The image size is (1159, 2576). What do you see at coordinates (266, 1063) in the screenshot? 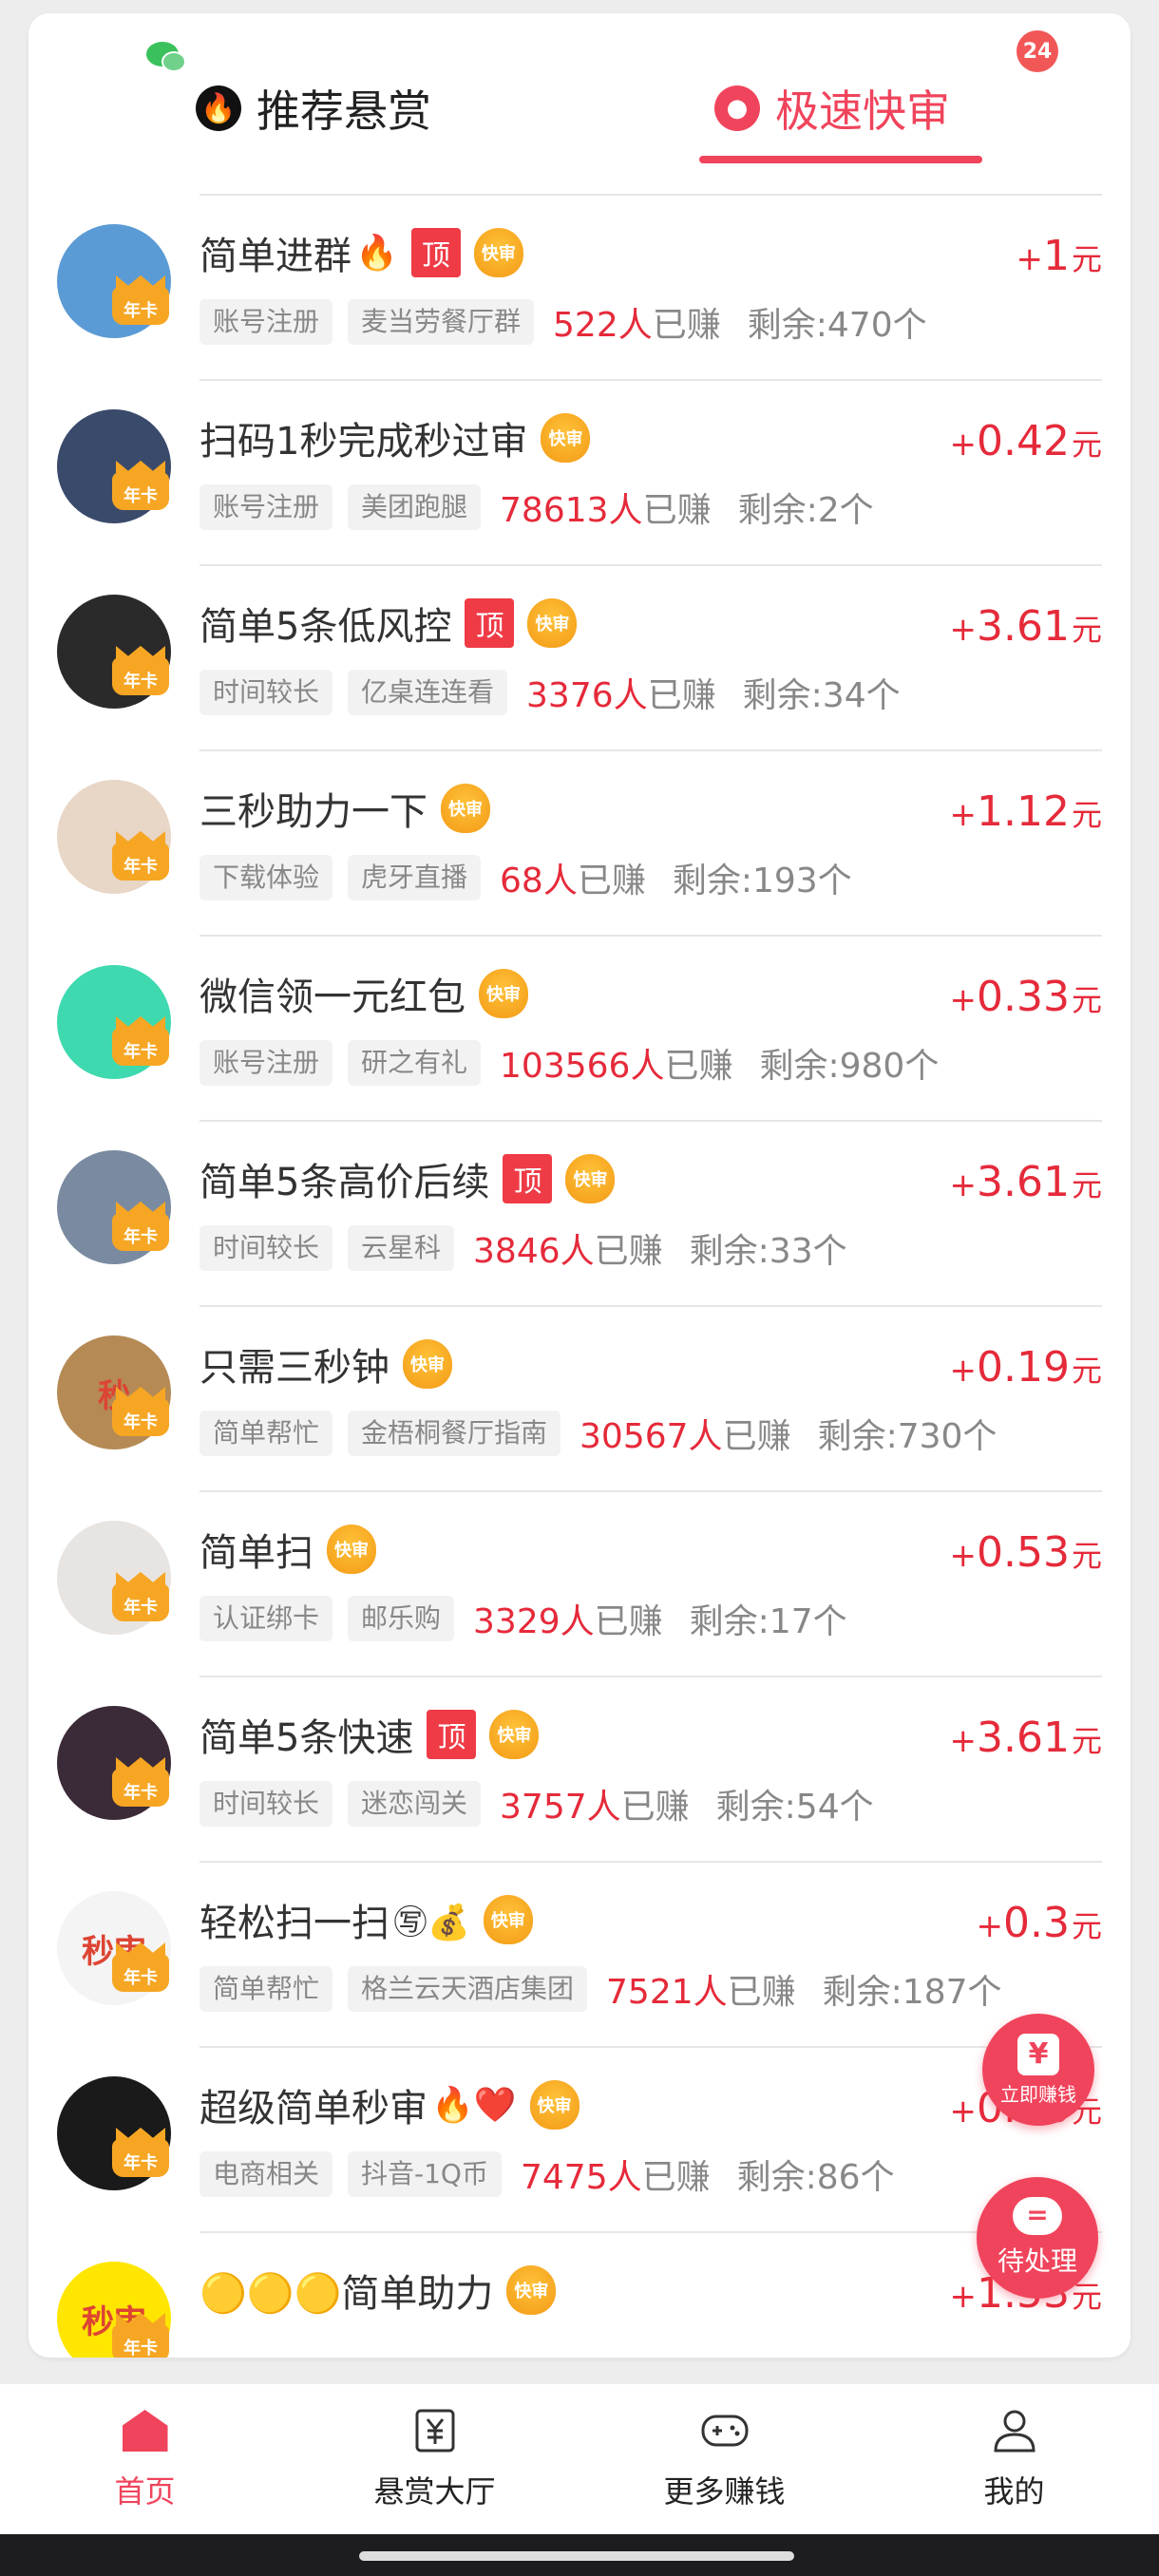
I see `category-tag: 账号注册` at bounding box center [266, 1063].